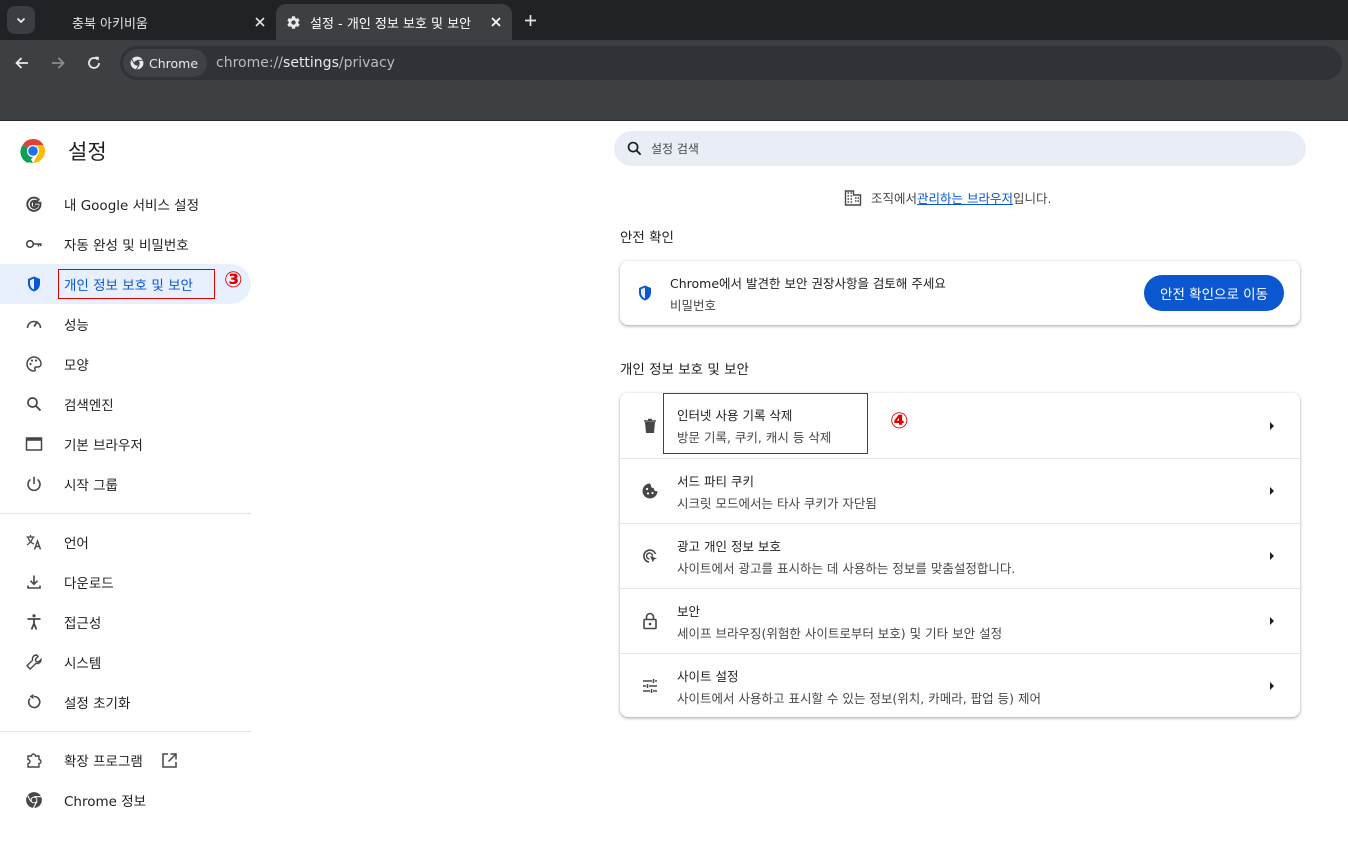  What do you see at coordinates (165, 63) in the screenshot?
I see `site-info-chip: Chrome` at bounding box center [165, 63].